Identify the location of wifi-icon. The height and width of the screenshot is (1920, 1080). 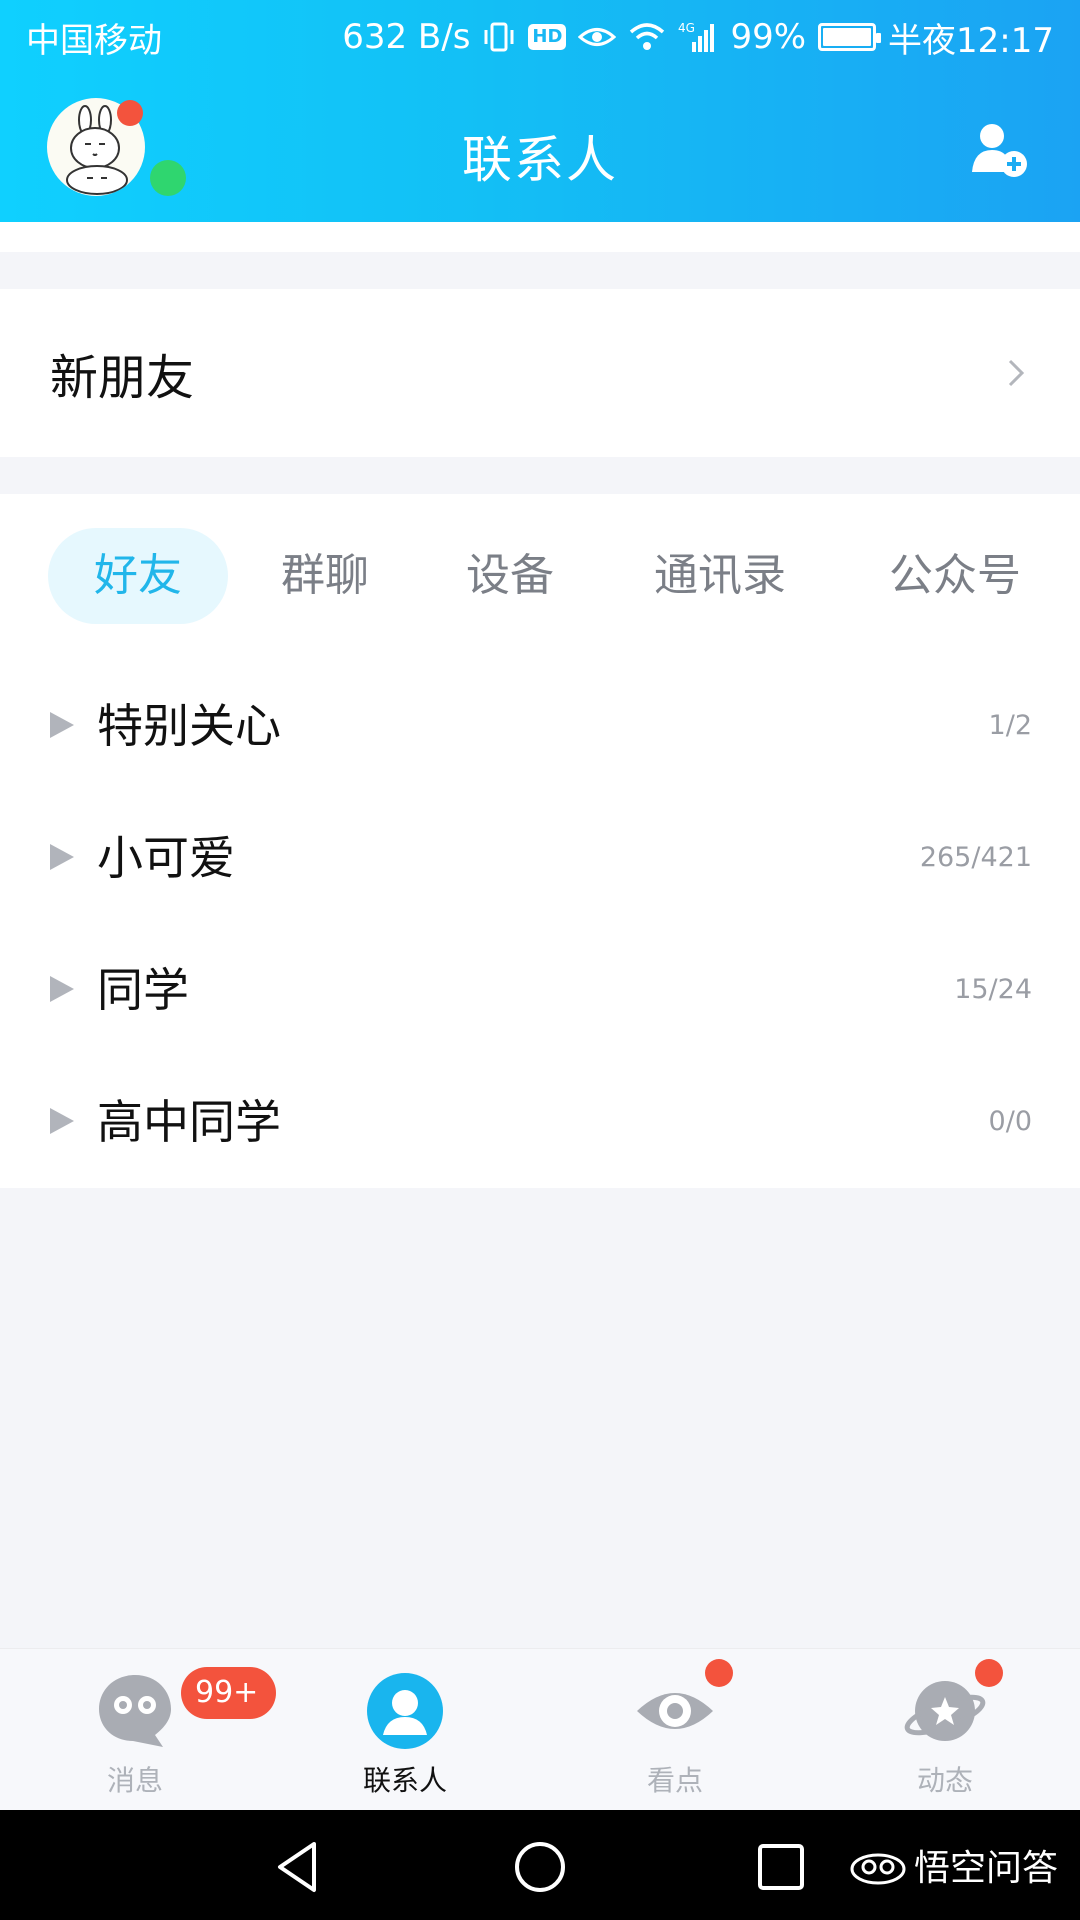
(647, 37).